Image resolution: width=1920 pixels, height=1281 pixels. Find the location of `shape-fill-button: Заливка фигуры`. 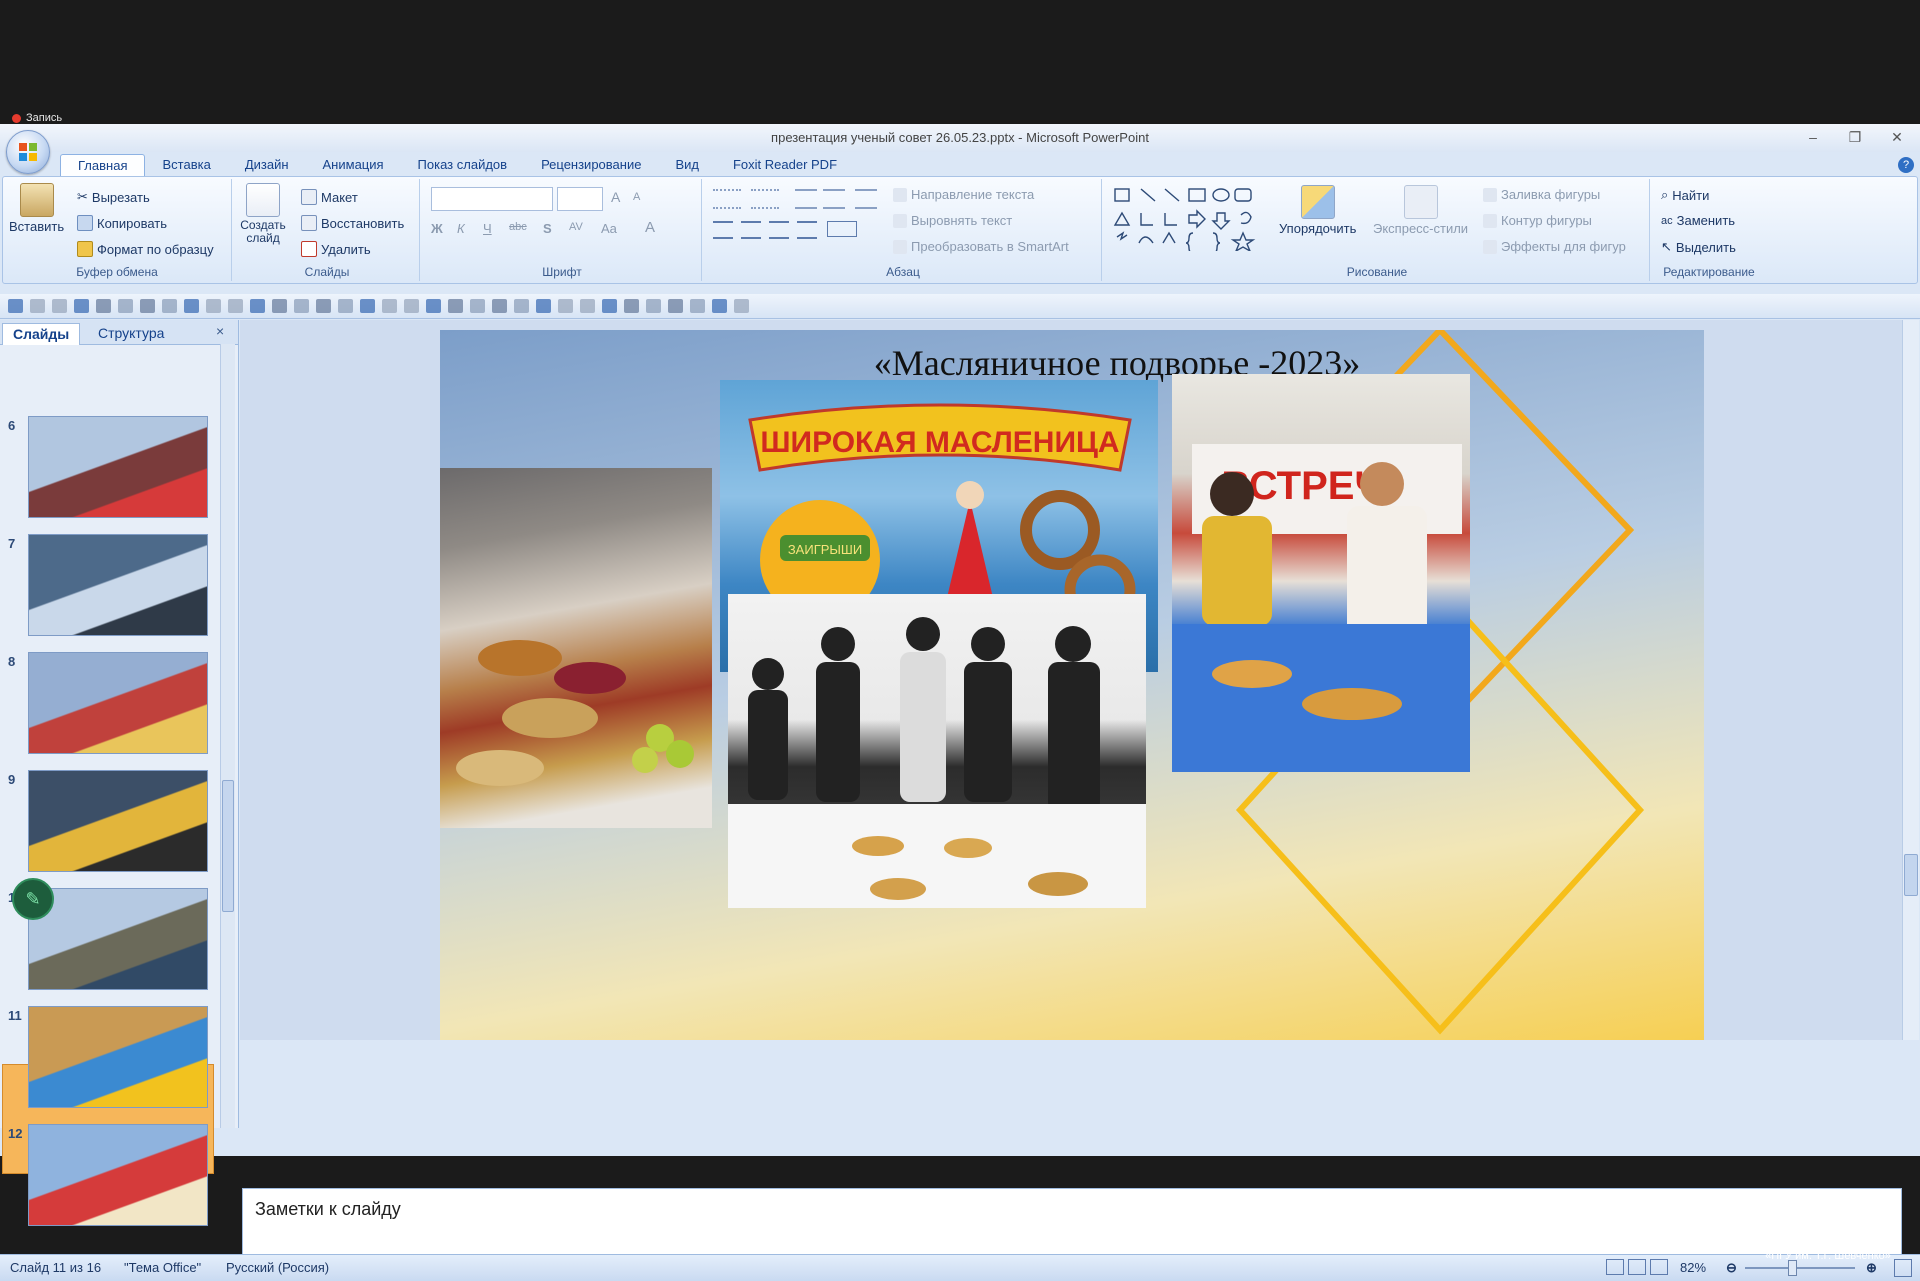

shape-fill-button: Заливка фигуры is located at coordinates (1541, 194).